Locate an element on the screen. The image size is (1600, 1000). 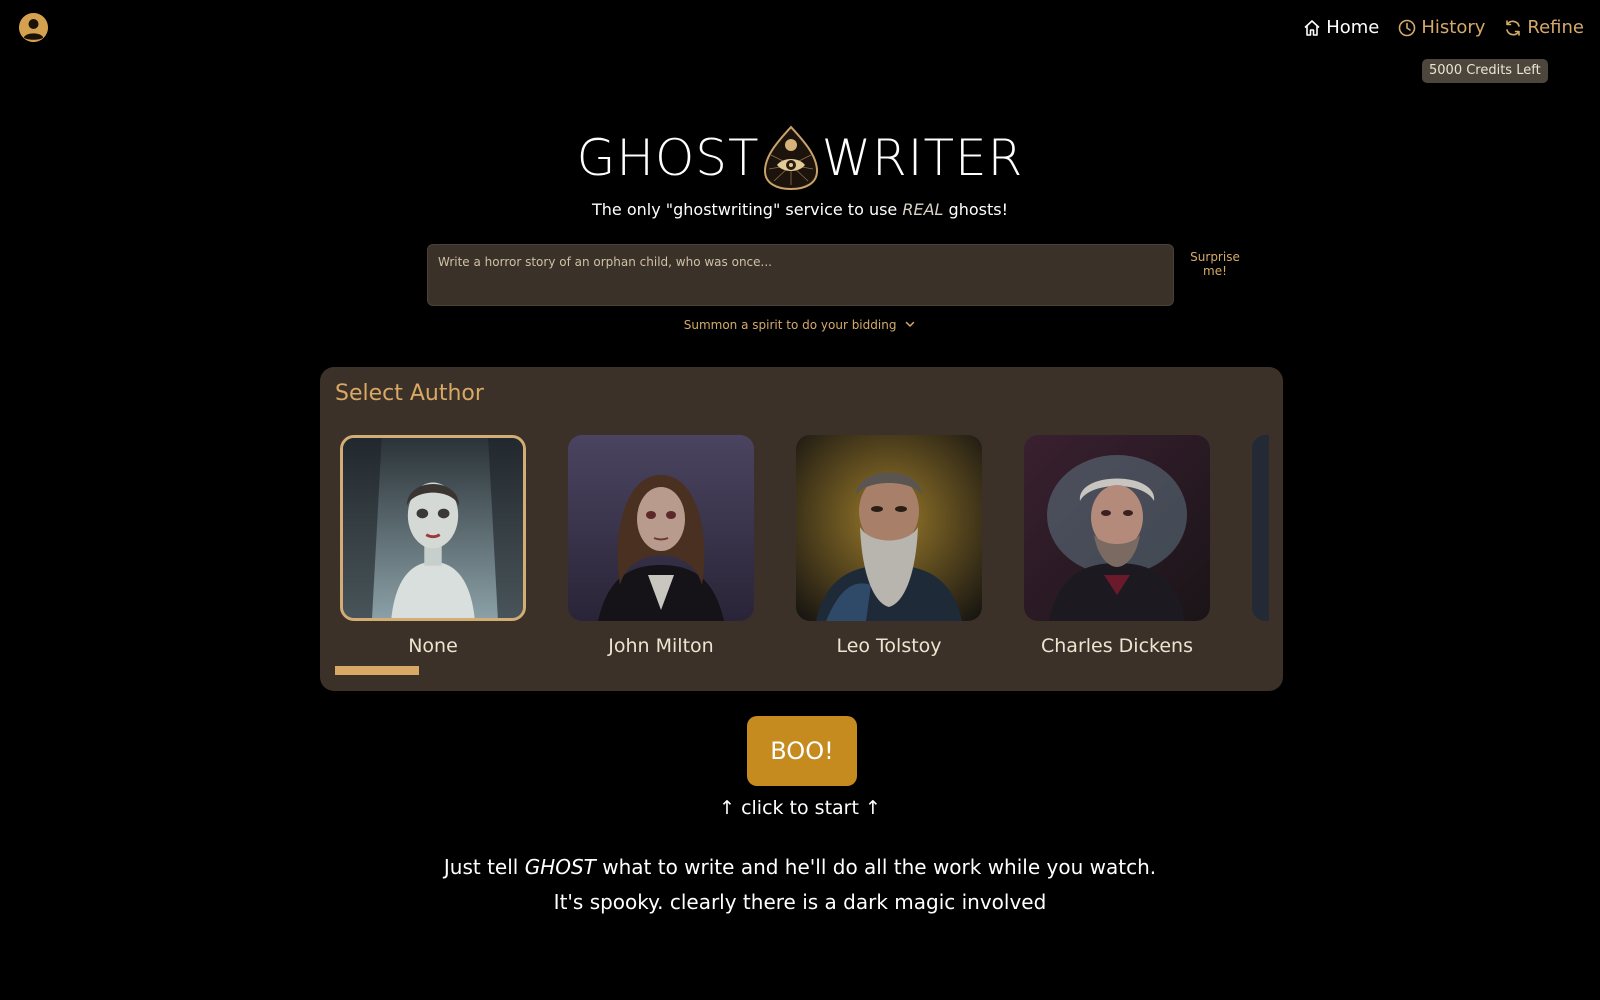
tagline-emphasis: REAL is located at coordinates (923, 209).